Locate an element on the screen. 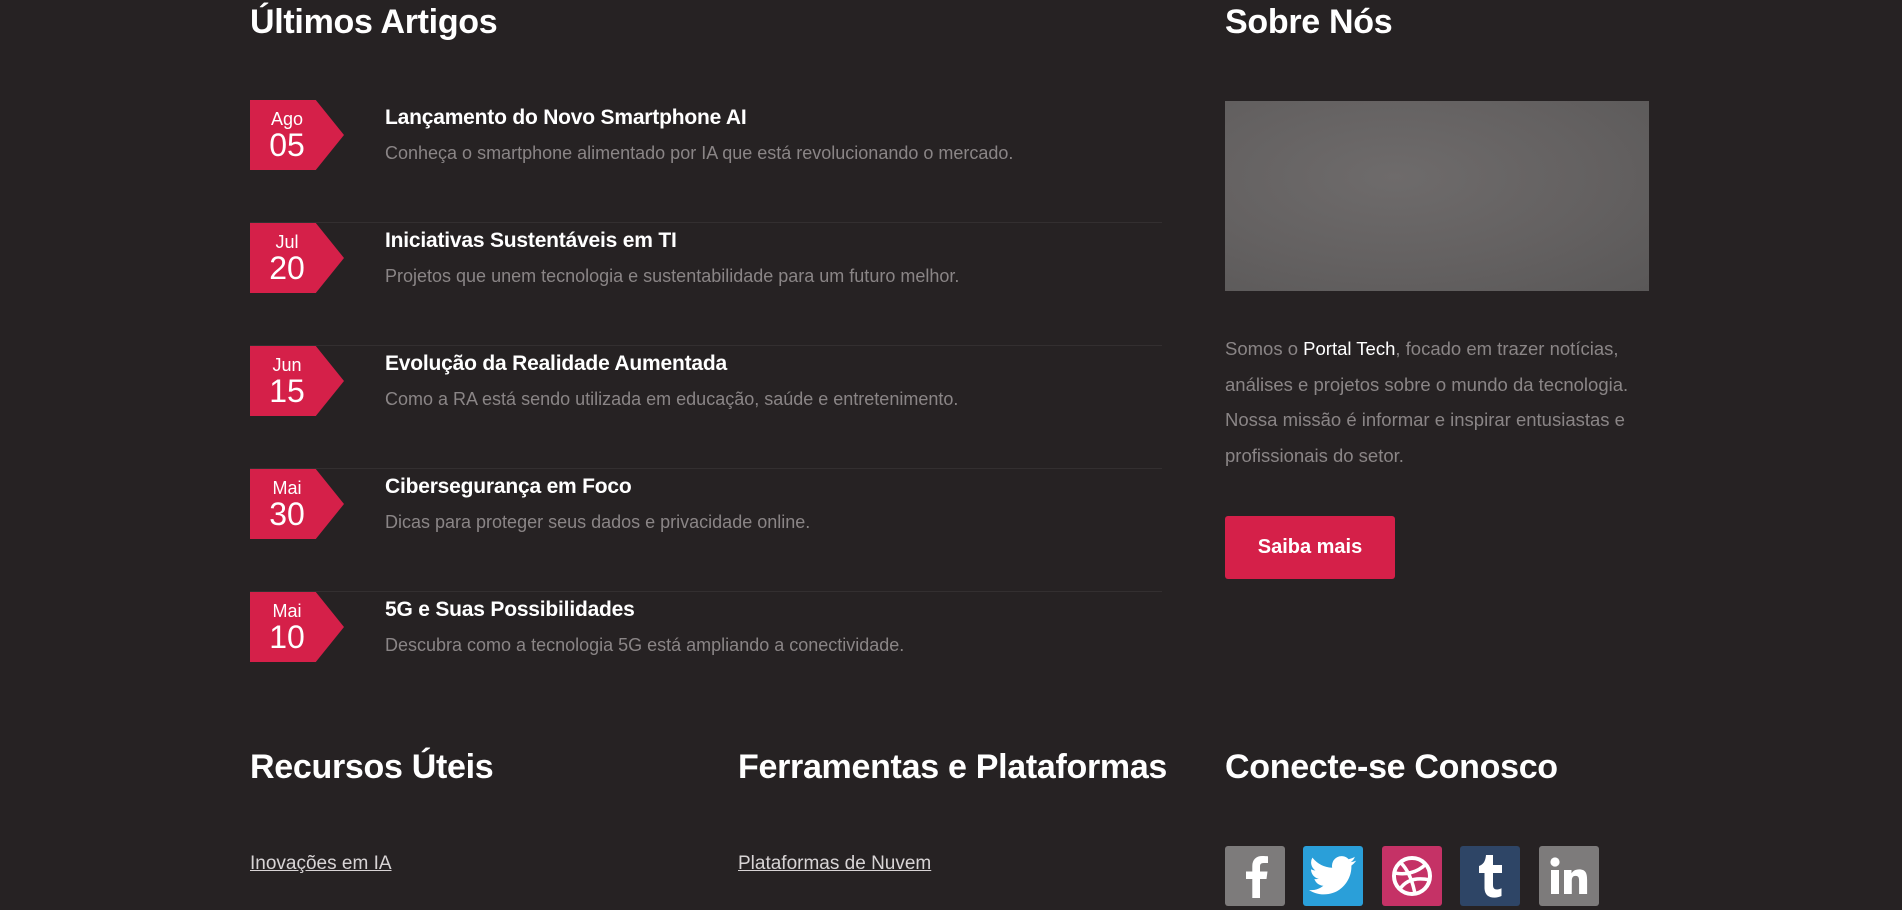 The image size is (1902, 910). article-title: Lançamento do Novo Smartphone AI is located at coordinates (566, 118).